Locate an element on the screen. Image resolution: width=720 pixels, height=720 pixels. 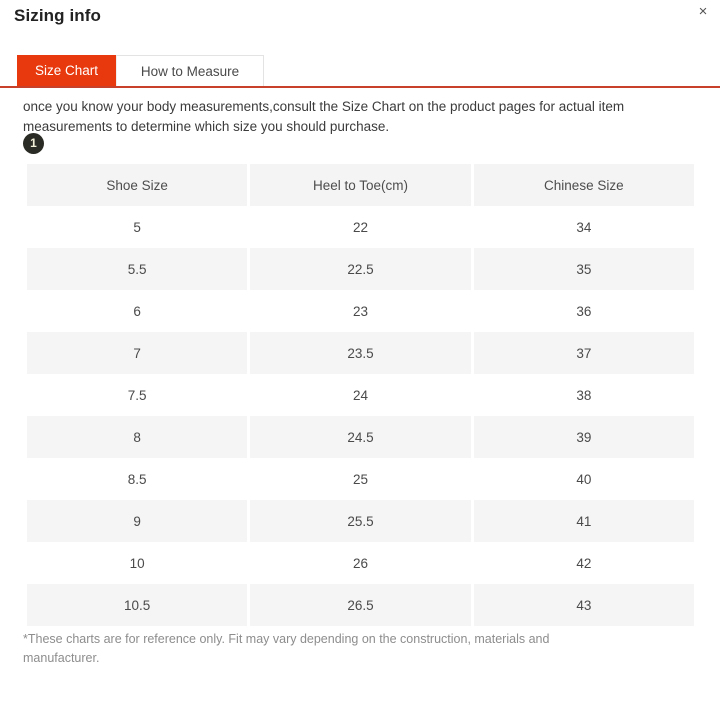
cell-chinese-size: 37 is located at coordinates (583, 353).